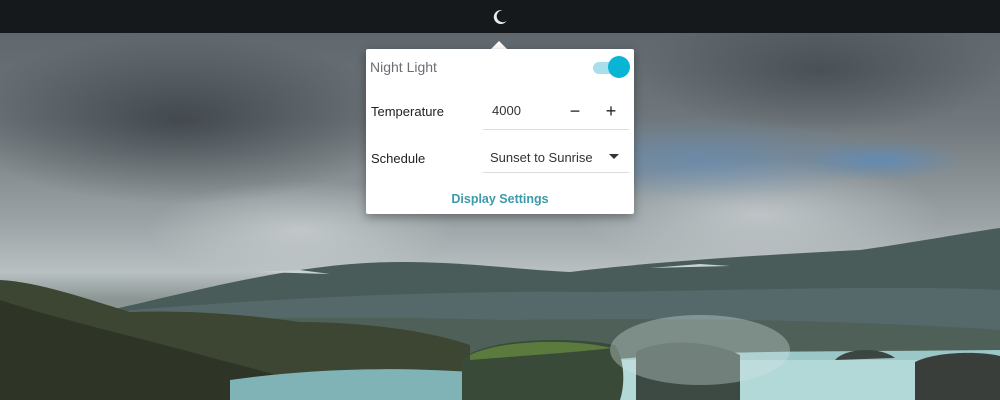 This screenshot has height=400, width=1000. What do you see at coordinates (614, 156) in the screenshot?
I see `chevron-down-icon` at bounding box center [614, 156].